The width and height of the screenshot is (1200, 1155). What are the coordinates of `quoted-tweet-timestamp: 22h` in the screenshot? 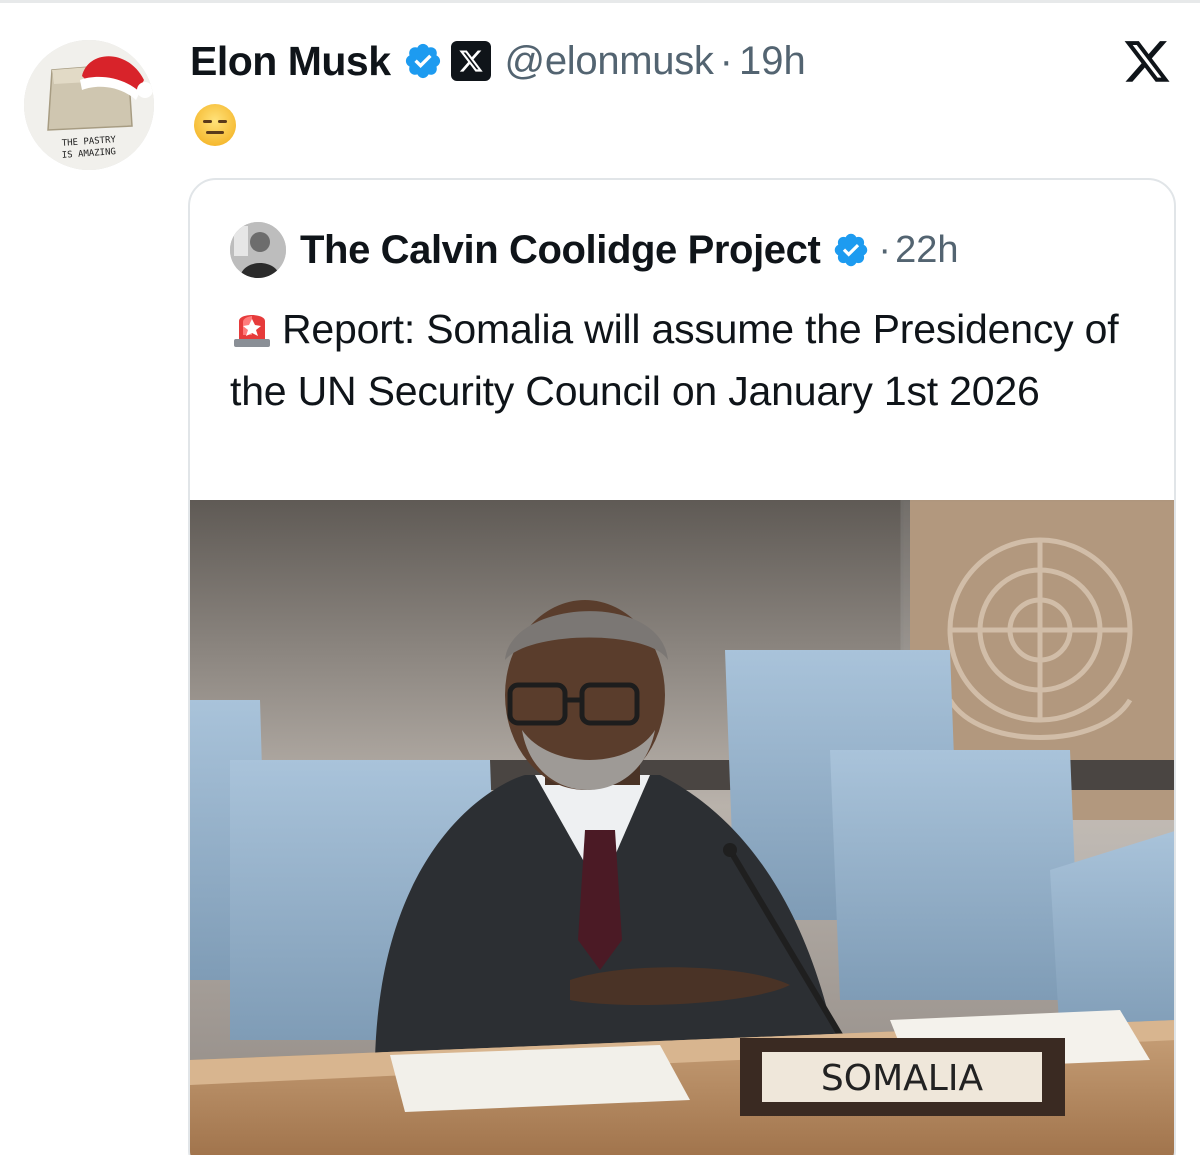 It's located at (926, 250).